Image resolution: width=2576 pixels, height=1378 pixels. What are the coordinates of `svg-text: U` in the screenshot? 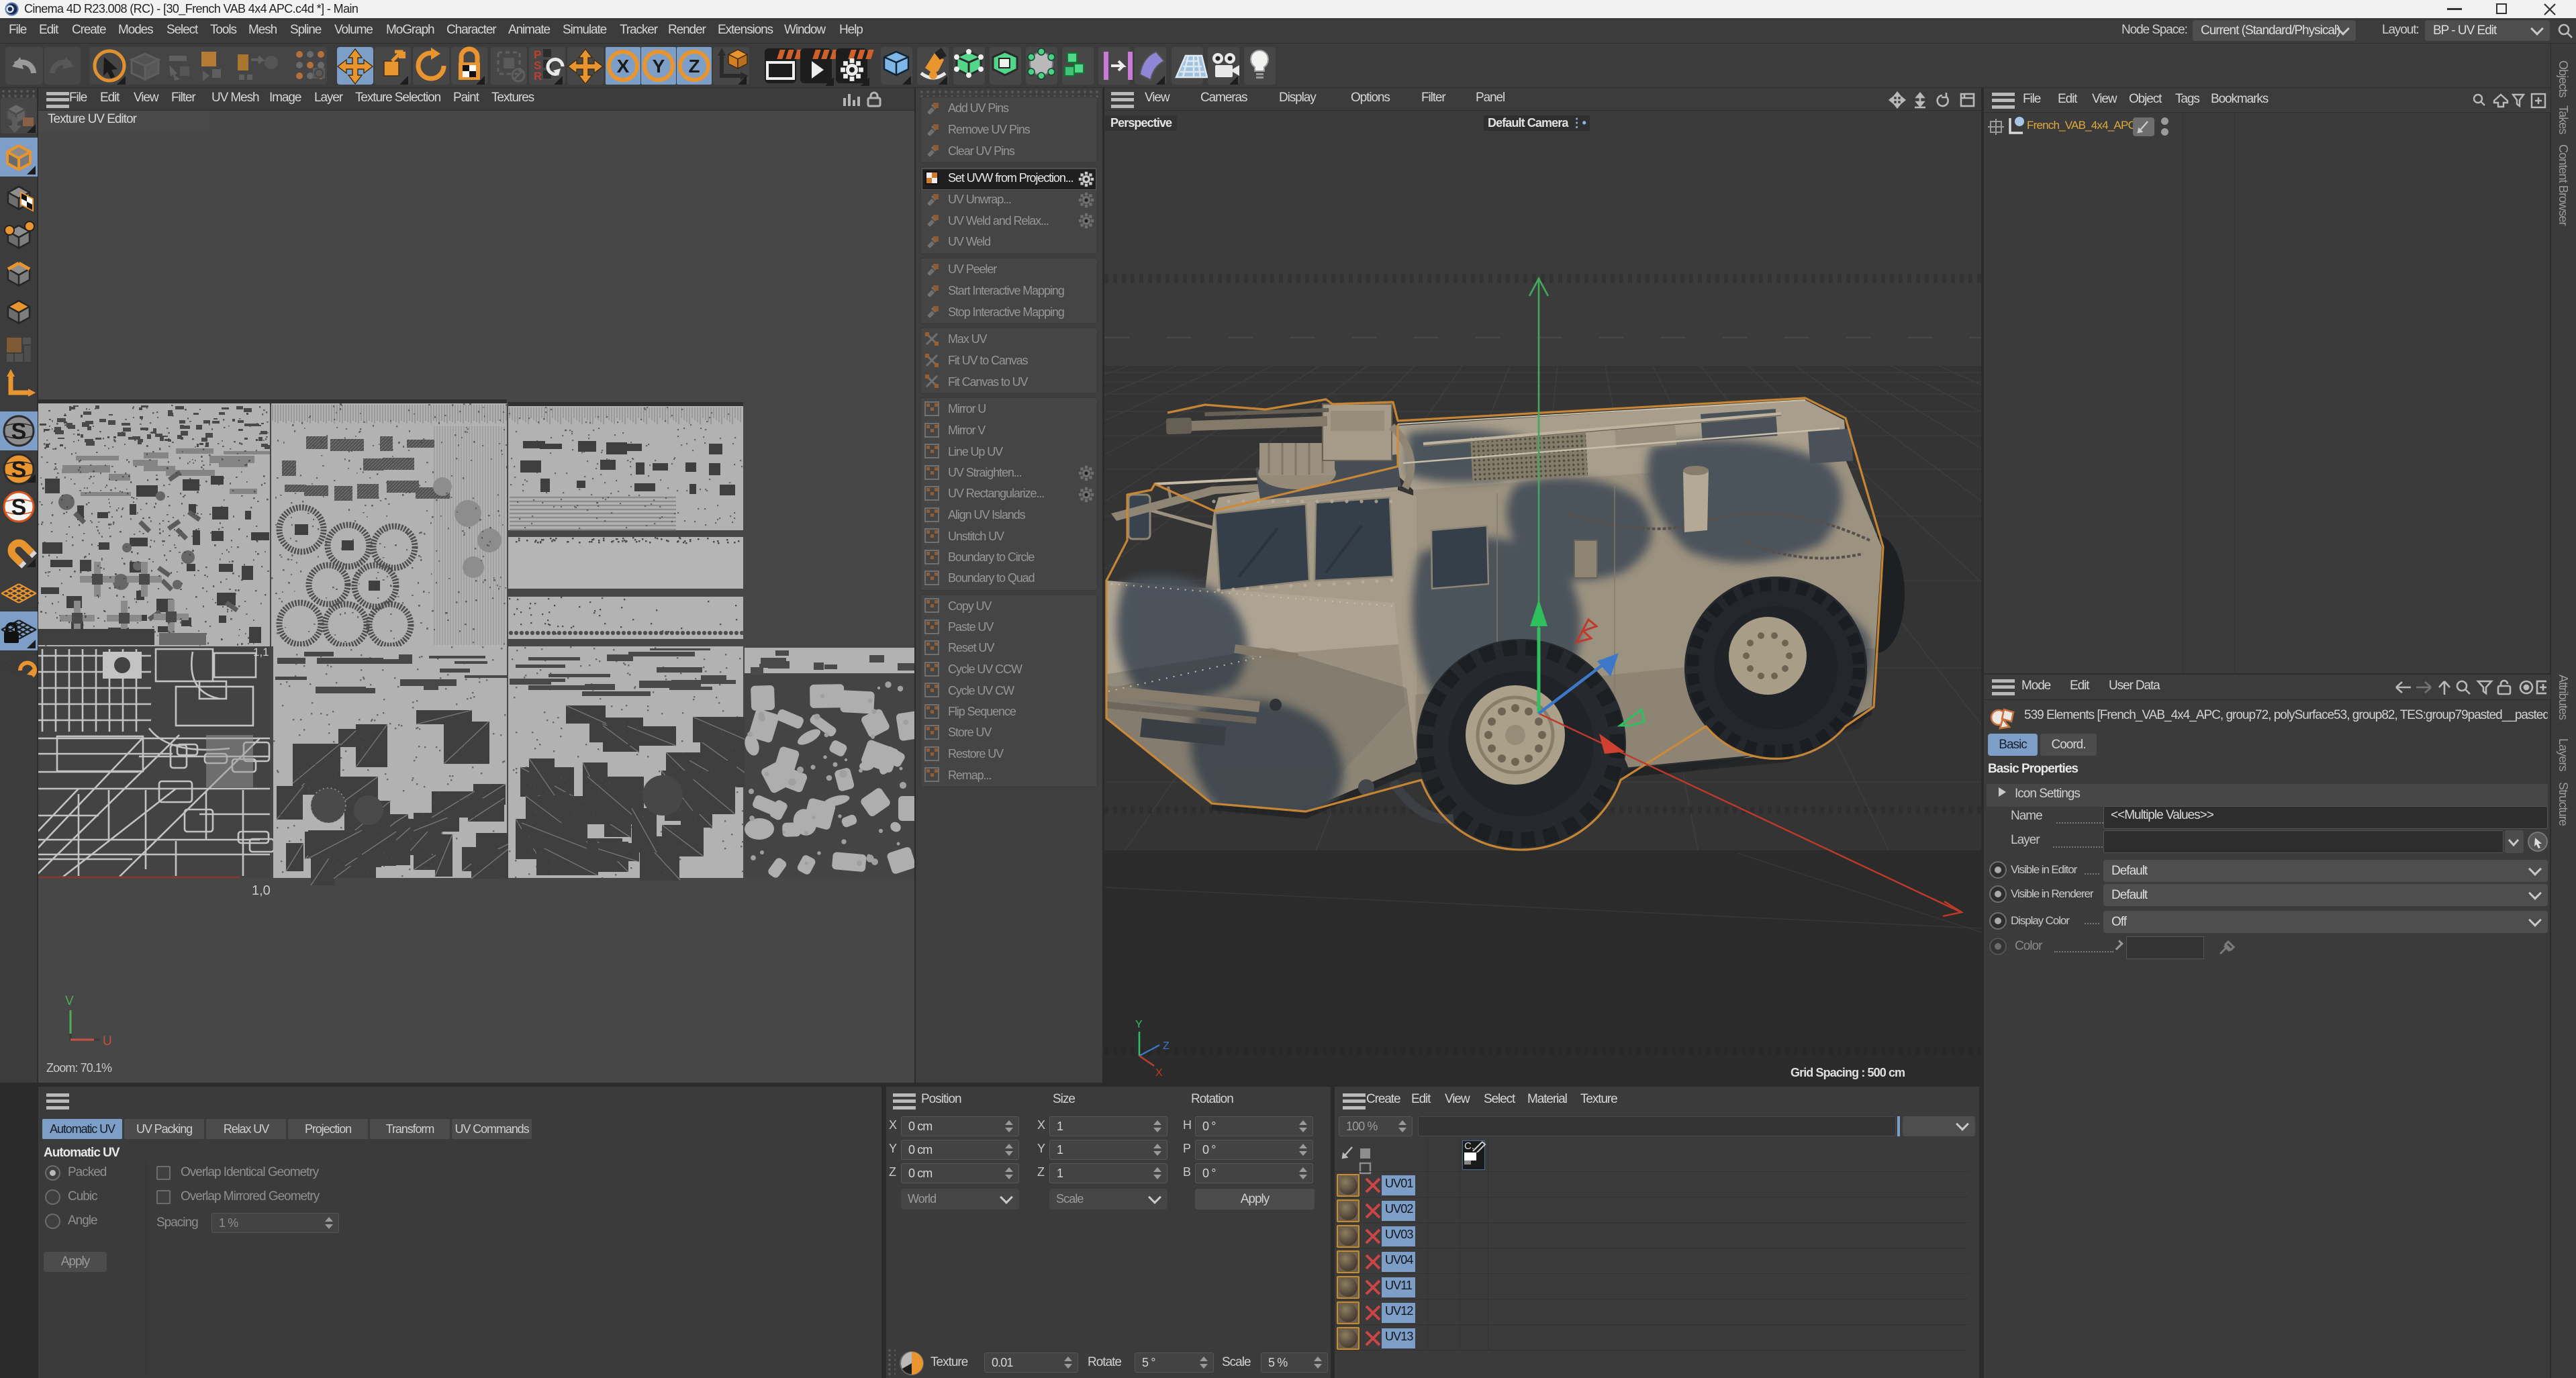 It's located at (107, 1041).